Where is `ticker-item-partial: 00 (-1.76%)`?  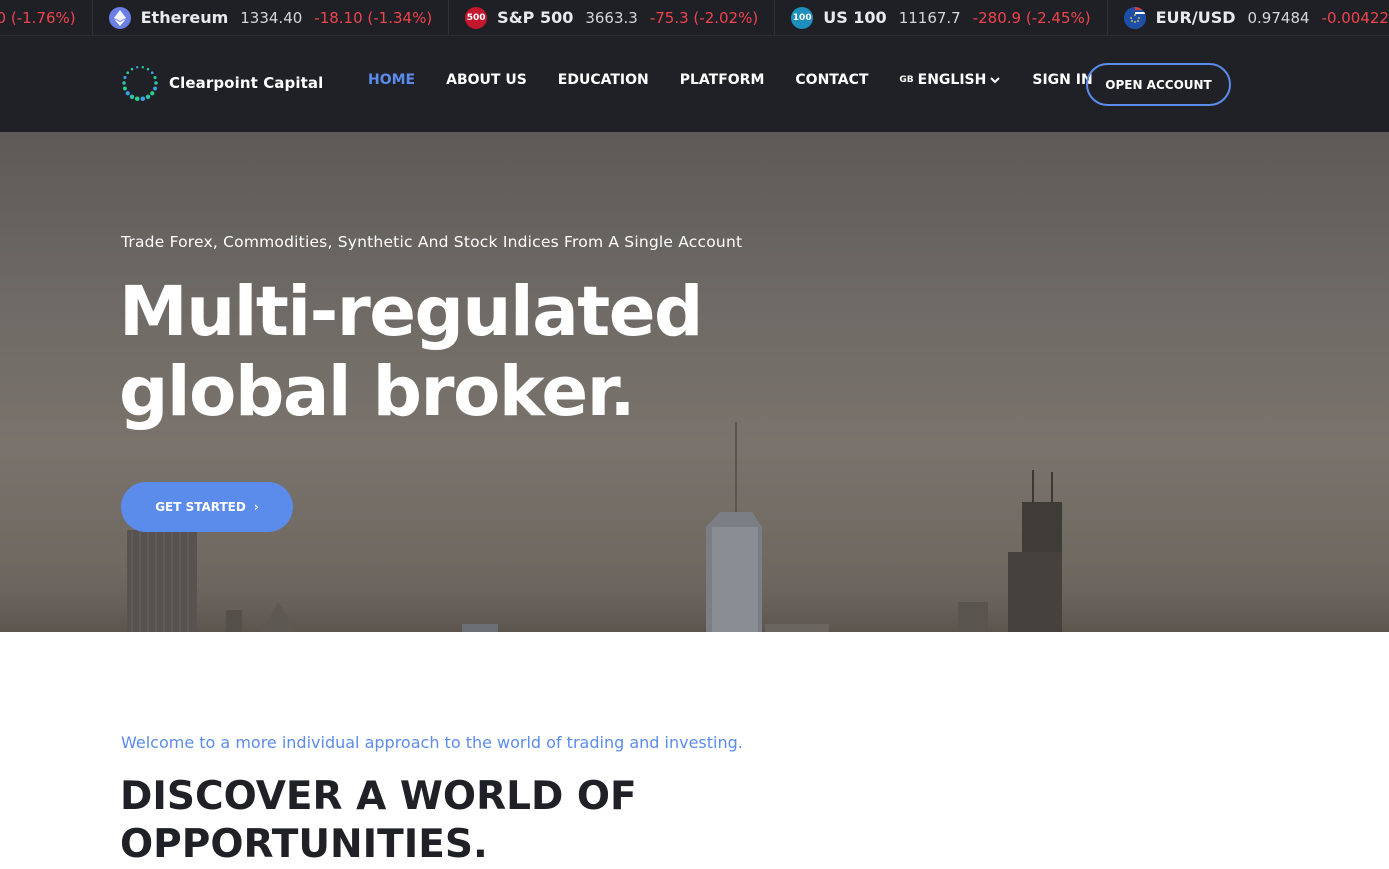 ticker-item-partial: 00 (-1.76%) is located at coordinates (38, 17).